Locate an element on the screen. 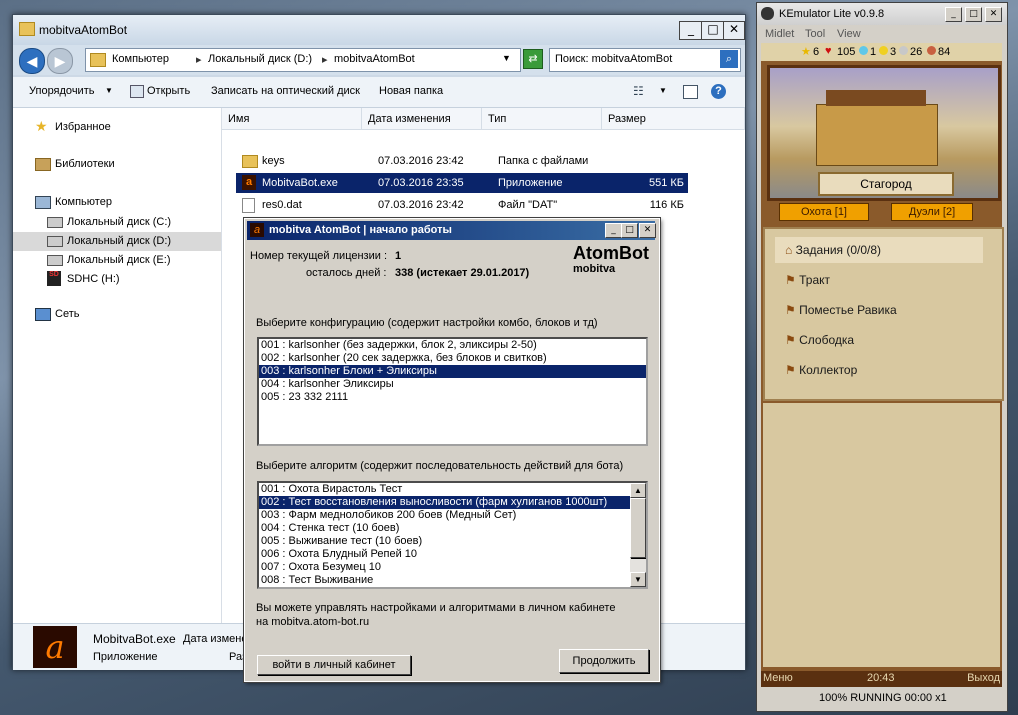  details-date-label: Дата измене is located at coordinates (215, 639).